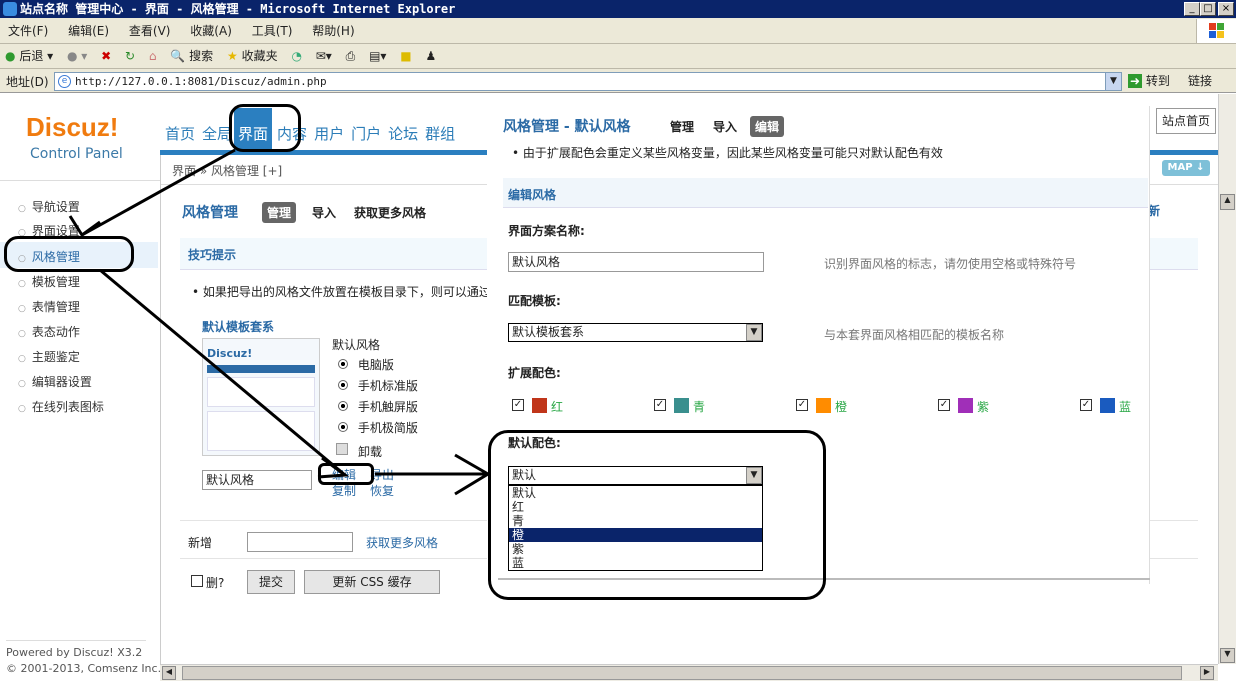 Image resolution: width=1236 pixels, height=681 pixels. I want to click on arrowhead-sidebar, so click(84, 226).